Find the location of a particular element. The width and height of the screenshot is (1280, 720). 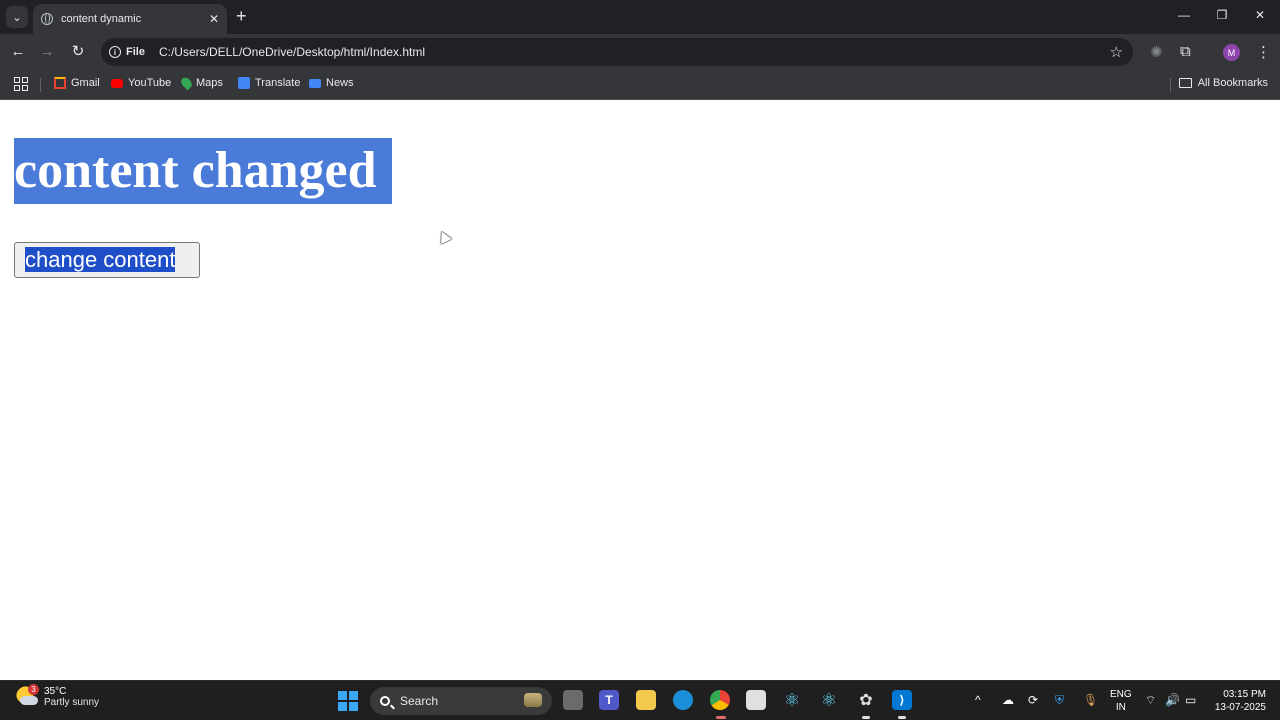

bookmark-maps: Maps is located at coordinates (201, 83).